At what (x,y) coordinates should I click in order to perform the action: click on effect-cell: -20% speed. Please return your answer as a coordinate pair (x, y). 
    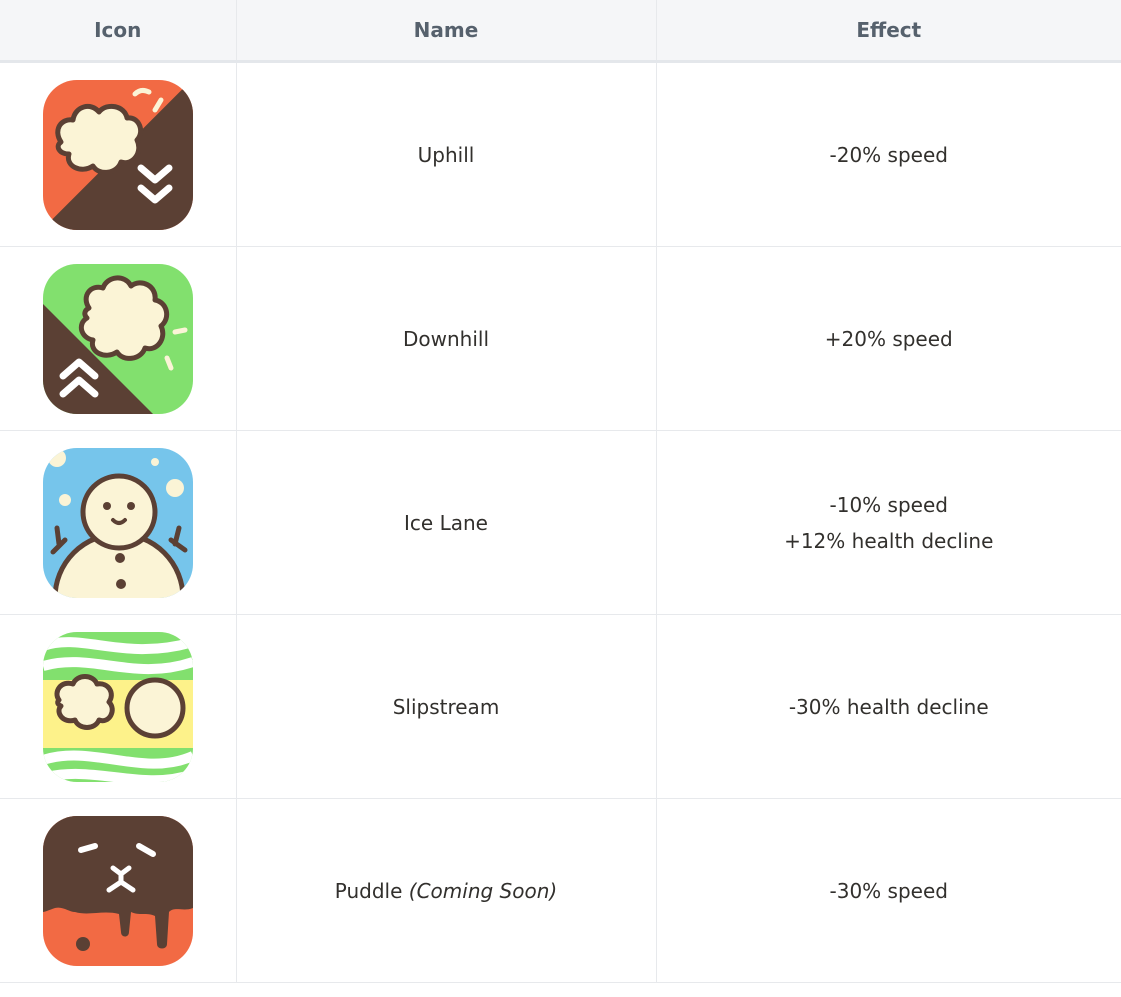
    Looking at the image, I should click on (888, 154).